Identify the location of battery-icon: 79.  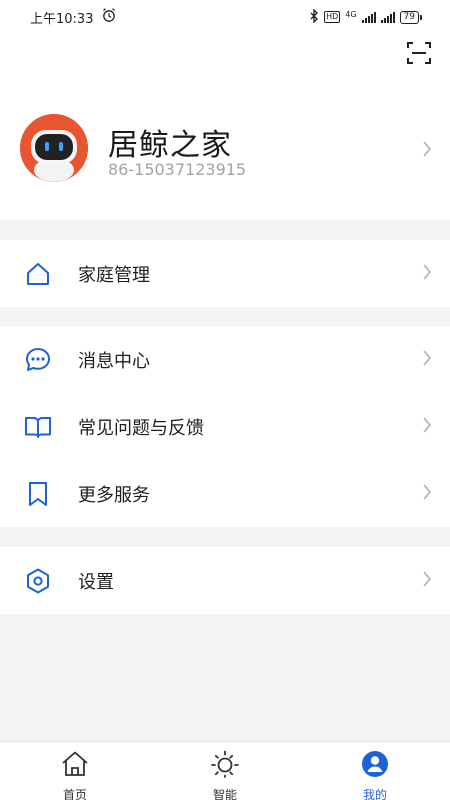
(410, 17).